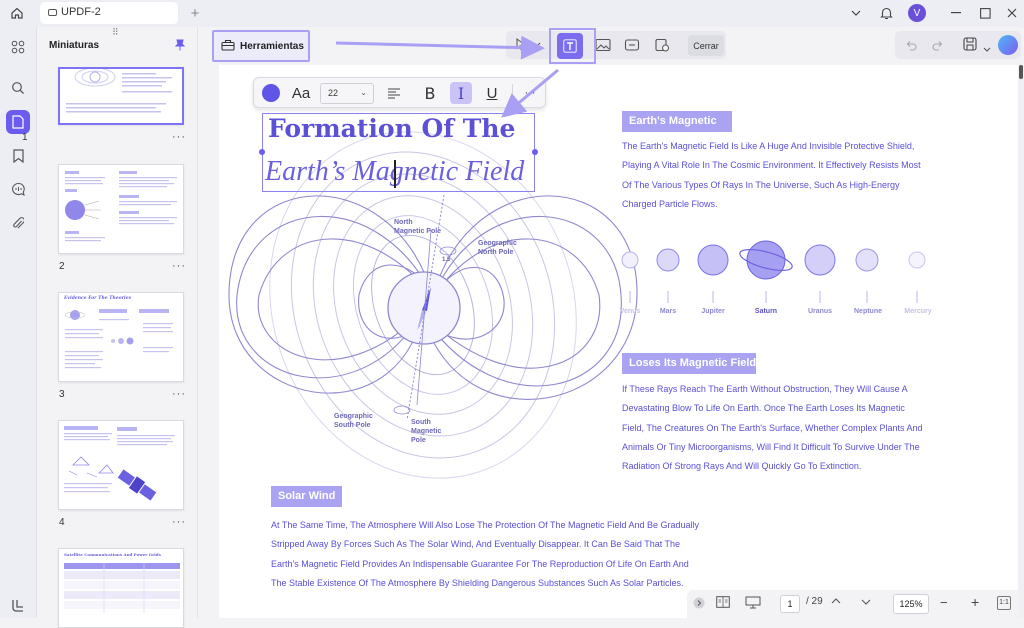  Describe the element at coordinates (446, 260) in the screenshot. I see `label-angle: 1.5` at that location.